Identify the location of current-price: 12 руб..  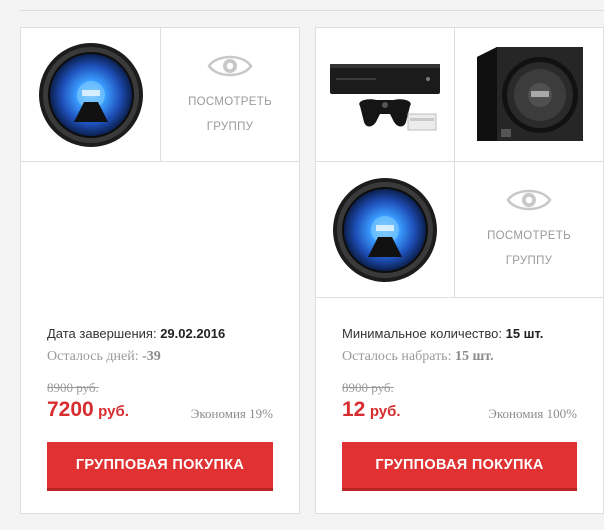
(371, 410).